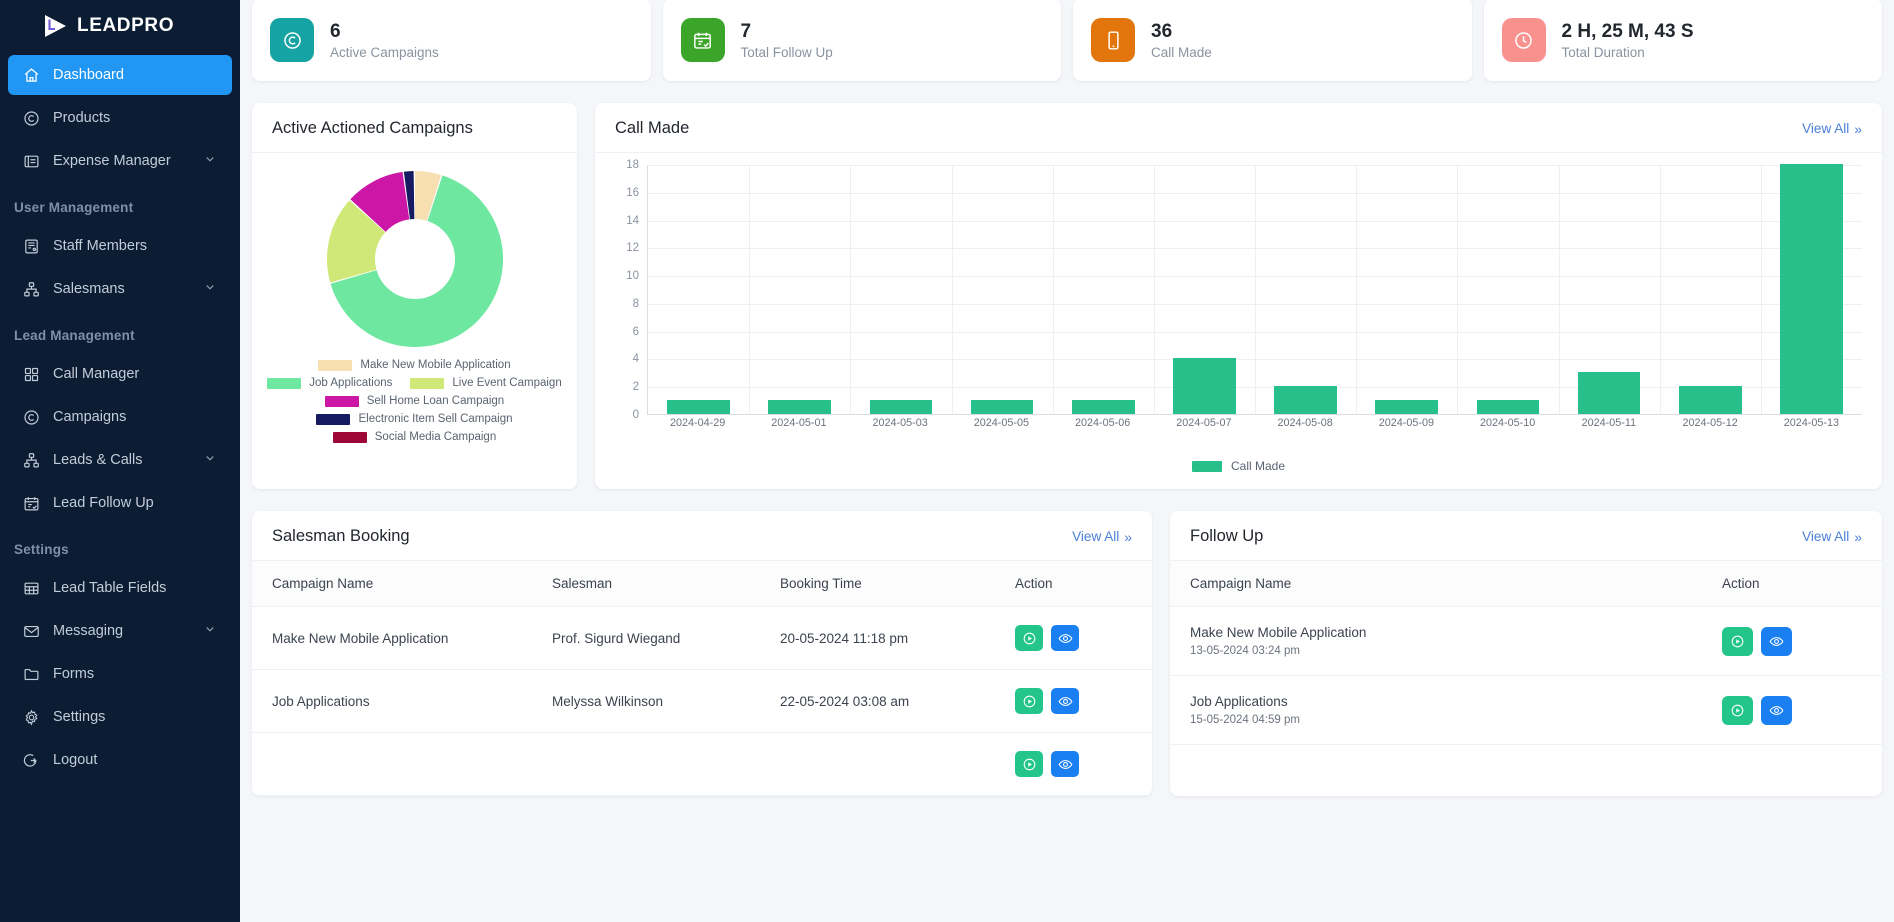 This screenshot has height=922, width=1894. I want to click on sidebar-item-forms: Forms, so click(120, 674).